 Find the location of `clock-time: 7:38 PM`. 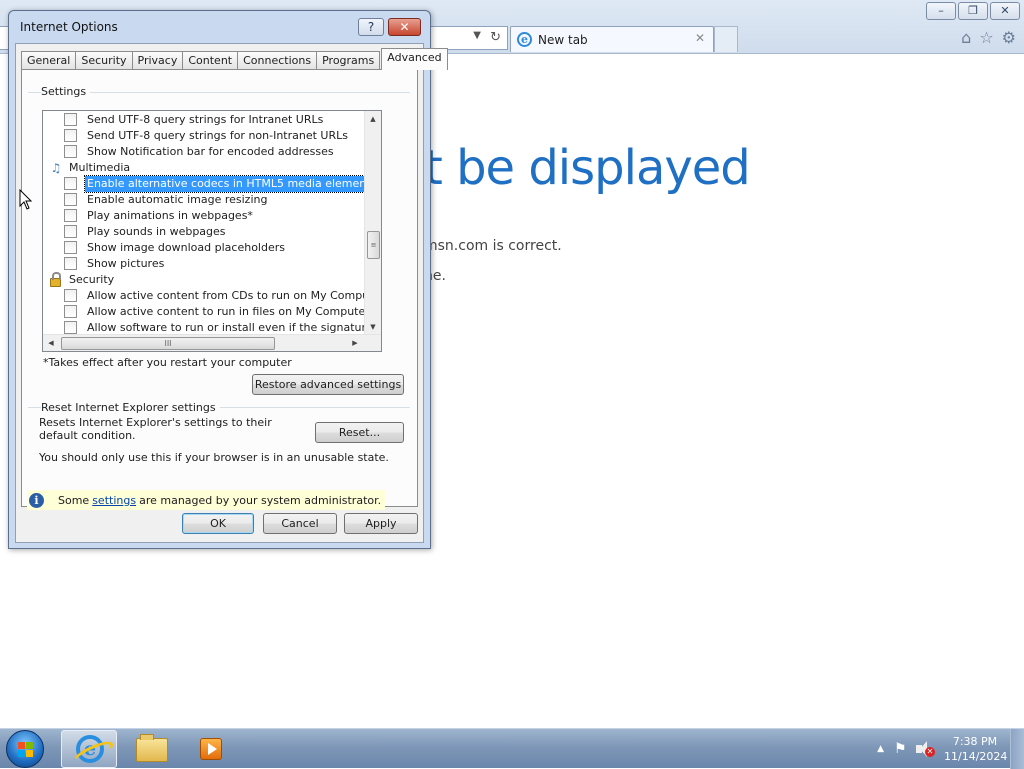

clock-time: 7:38 PM is located at coordinates (975, 741).